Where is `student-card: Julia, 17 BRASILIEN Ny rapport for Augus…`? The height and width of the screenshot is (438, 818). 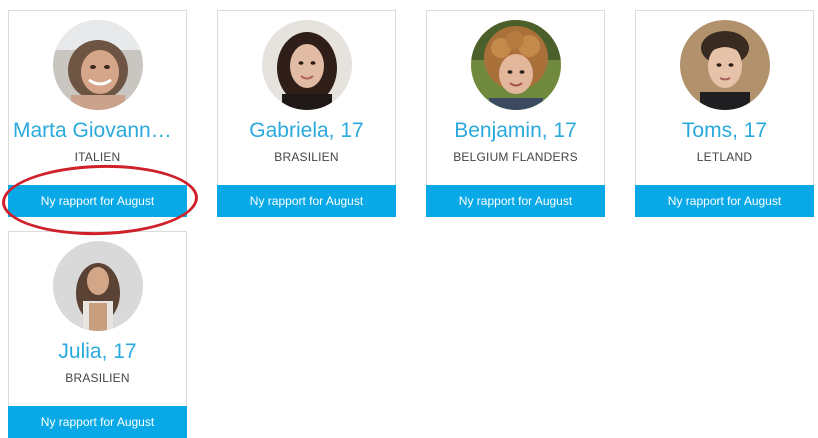 student-card: Julia, 17 BRASILIEN Ny rapport for Augus… is located at coordinates (97, 334).